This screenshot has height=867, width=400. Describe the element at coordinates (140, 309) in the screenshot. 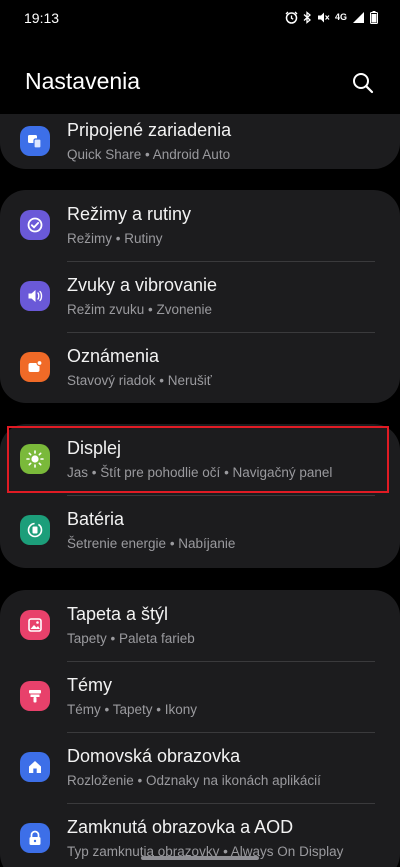

I see `settings-item-subtitle: Režim zvuku • Zvonenie` at that location.